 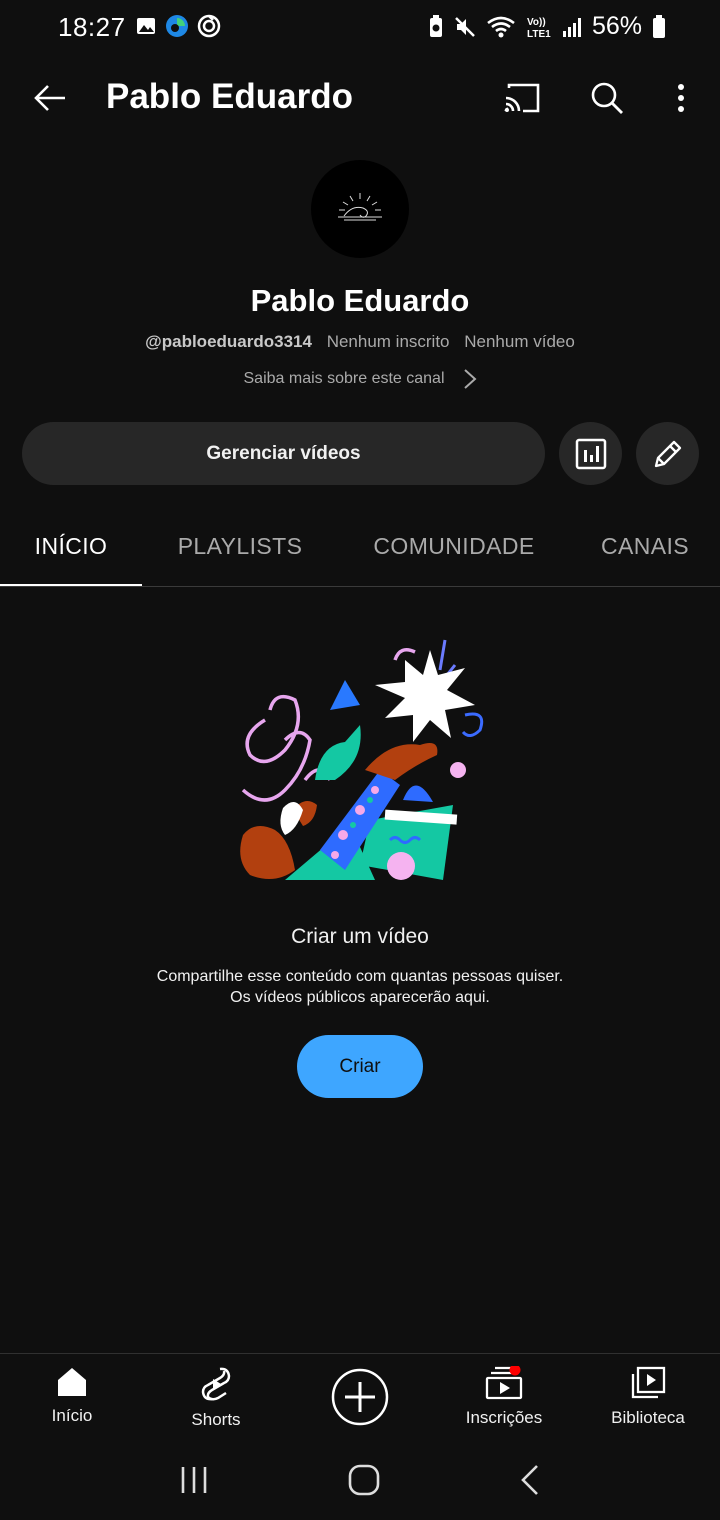 I want to click on status-left-icons, so click(x=178, y=26).